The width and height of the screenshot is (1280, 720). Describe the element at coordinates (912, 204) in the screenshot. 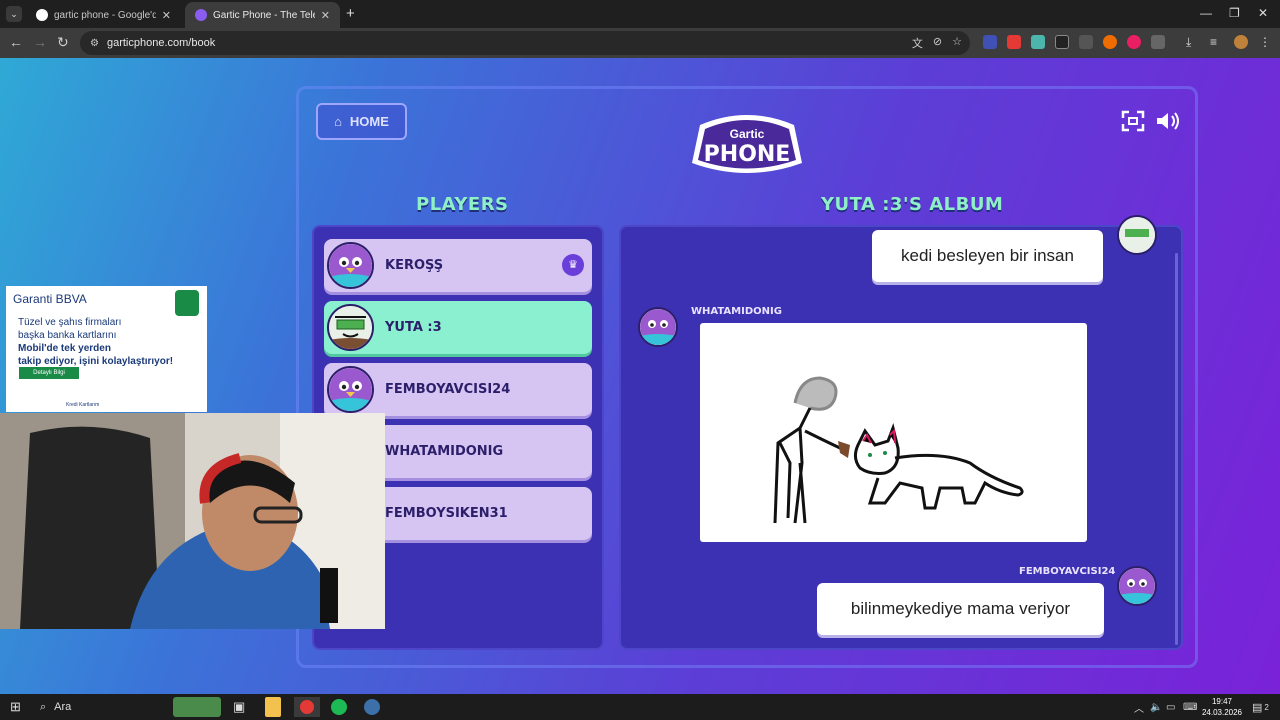

I see `album-title: YUTA :3'S ALBUM` at that location.